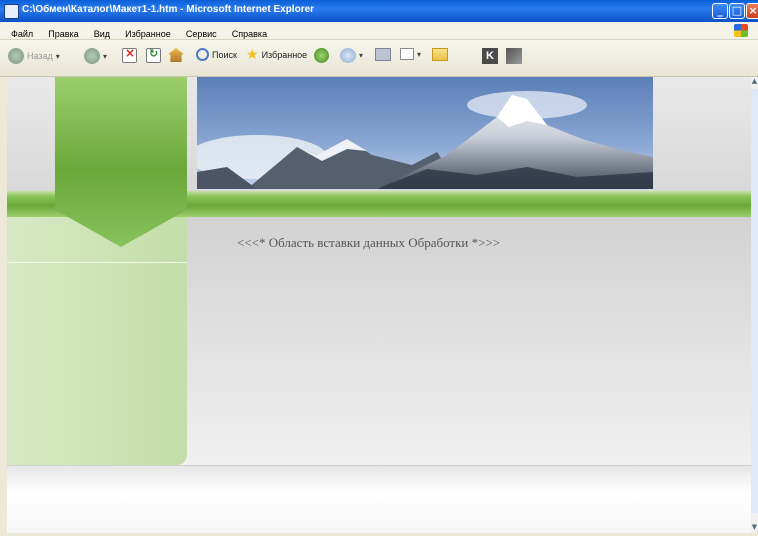 The image size is (758, 536). I want to click on search-button: Поиск, so click(216, 54).